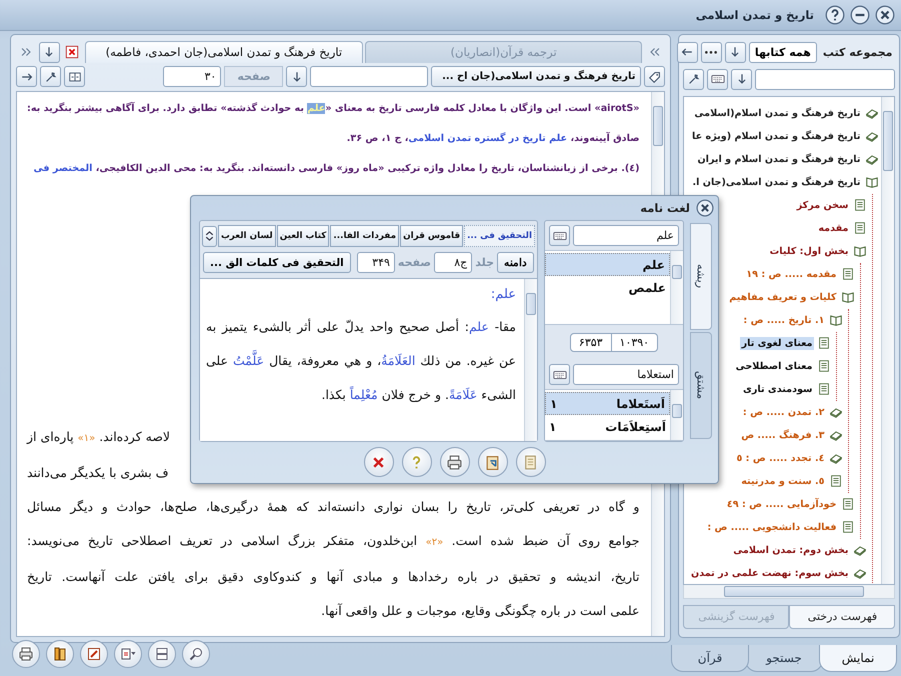 This screenshot has height=676, width=901. What do you see at coordinates (333, 577) in the screenshot?
I see `body-text: تاریخ، اندیشه و تحقیق در باره رخدادها و مبادی آنها و کندوکاوی دقیق برای یافتن علت آنهاست. تاریخ` at bounding box center [333, 577].